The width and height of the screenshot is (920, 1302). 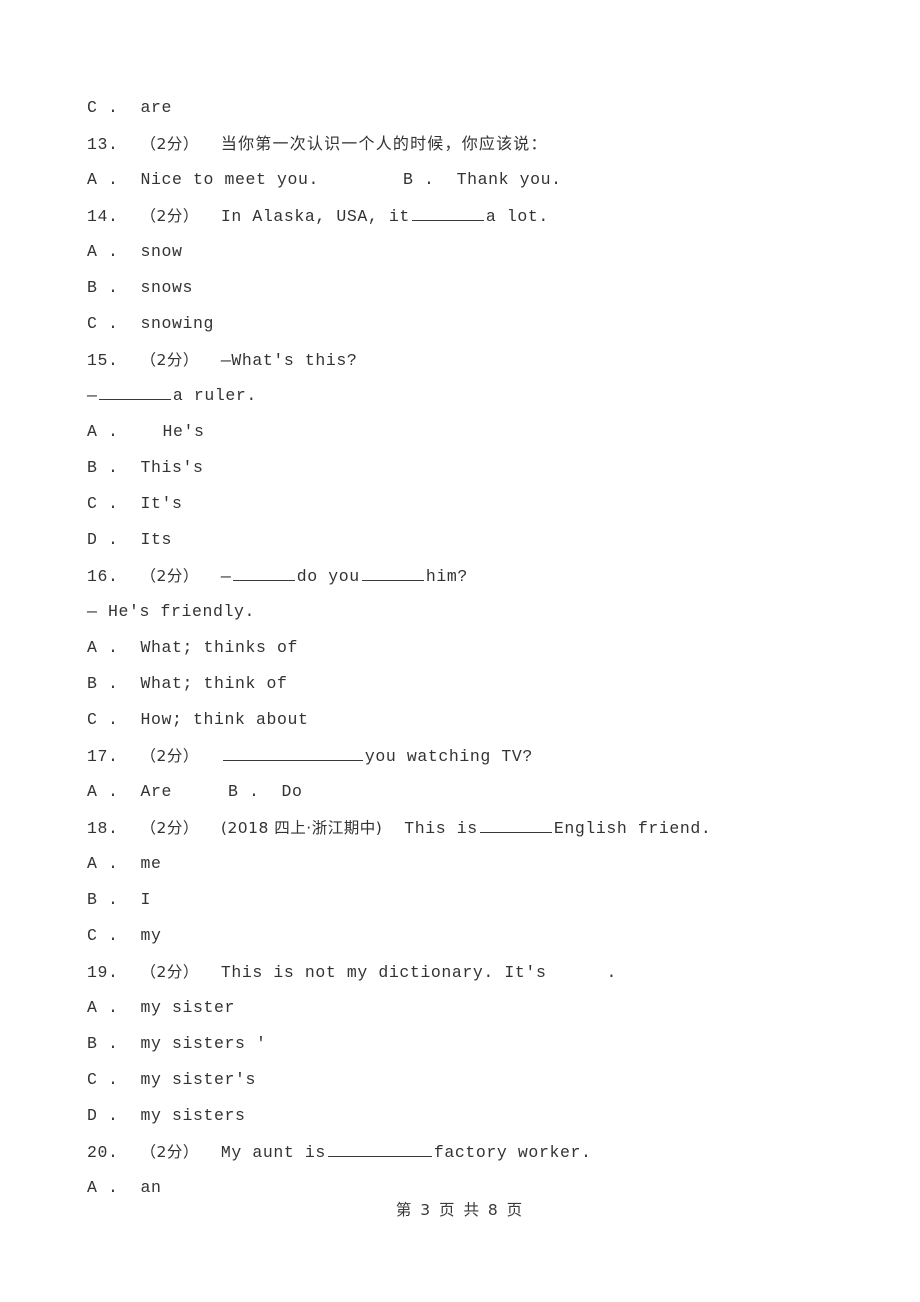 What do you see at coordinates (467, 684) in the screenshot?
I see `option-row: B . What; think of` at bounding box center [467, 684].